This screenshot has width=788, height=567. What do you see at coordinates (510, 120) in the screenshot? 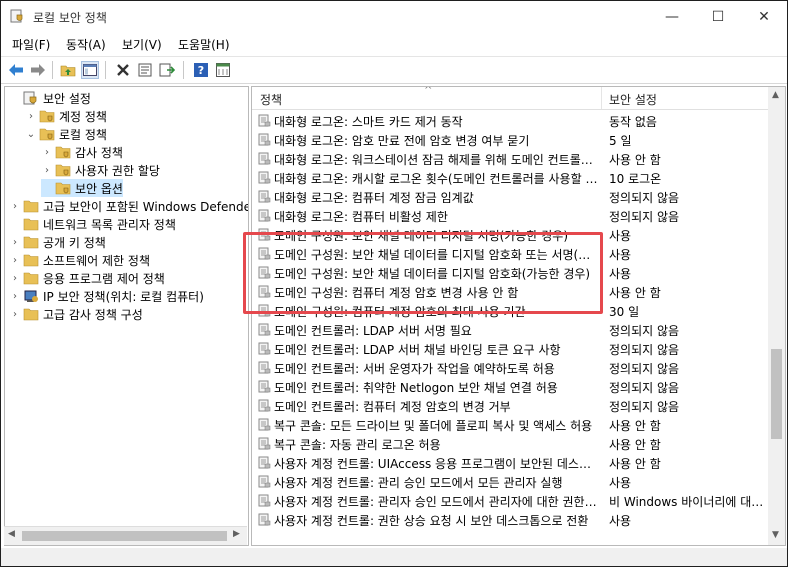
I see `table-row: 대화형 로그온: 스마트 카드 제거 동작 동작 없음` at bounding box center [510, 120].